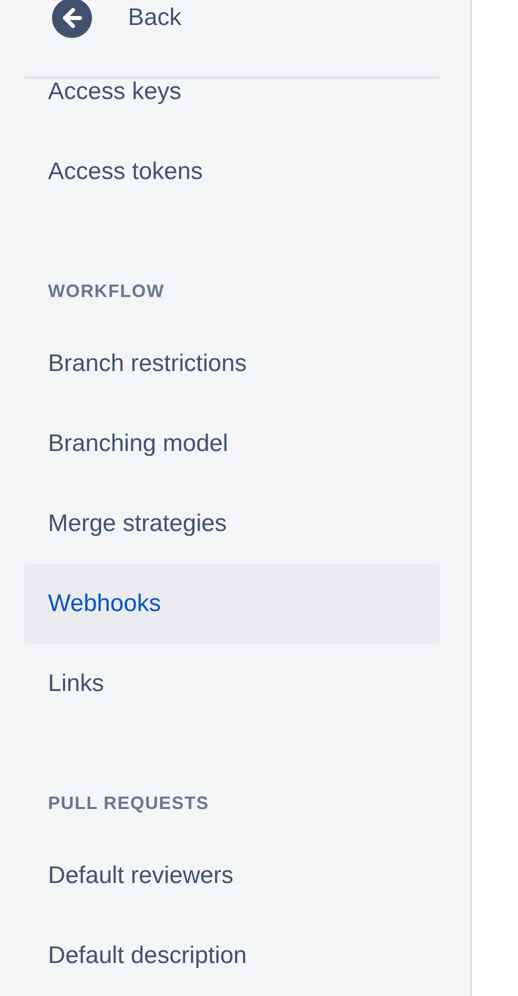 The height and width of the screenshot is (996, 518). I want to click on nav-item: Merge strategies, so click(232, 524).